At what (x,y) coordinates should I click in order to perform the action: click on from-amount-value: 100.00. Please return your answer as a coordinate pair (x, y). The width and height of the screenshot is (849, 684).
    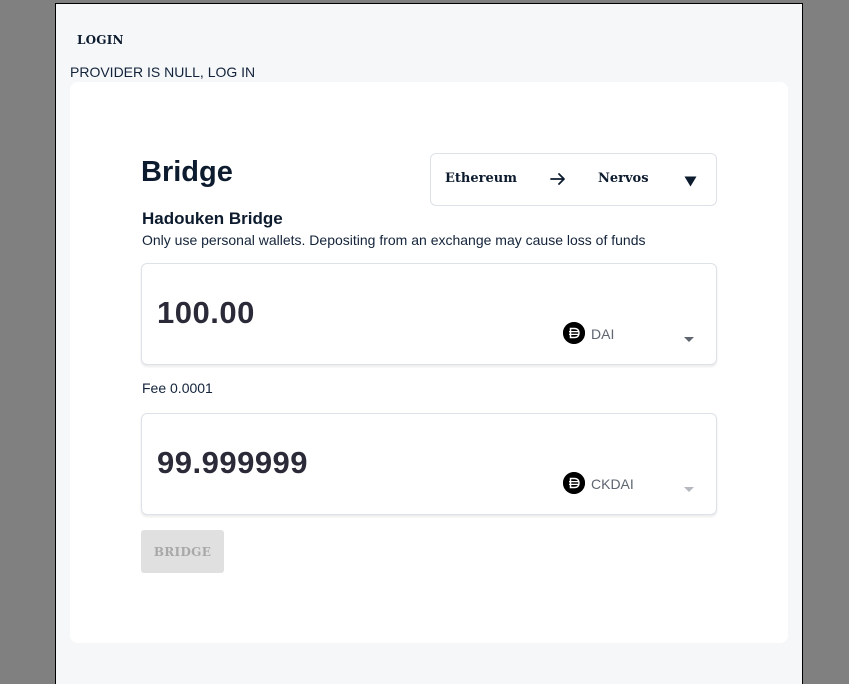
    Looking at the image, I should click on (206, 313).